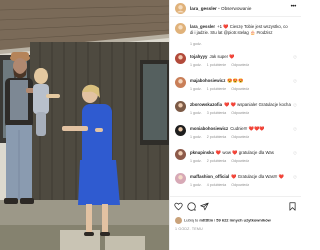 Image resolution: width=320 pixels, height=250 pixels. Describe the element at coordinates (191, 206) in the screenshot. I see `comment-icon` at that location.